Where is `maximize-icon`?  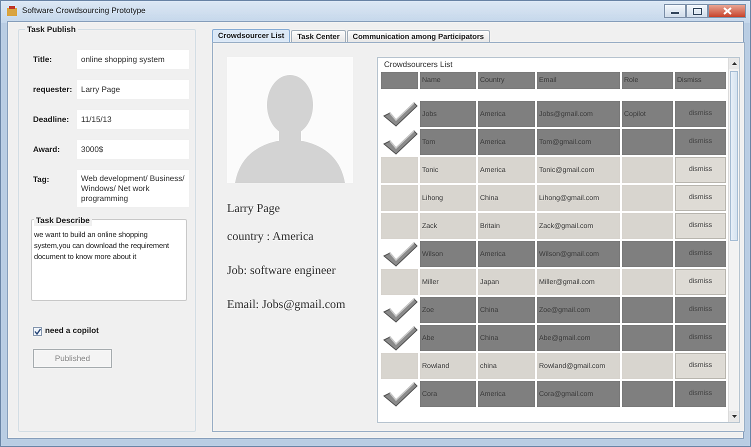 maximize-icon is located at coordinates (697, 11).